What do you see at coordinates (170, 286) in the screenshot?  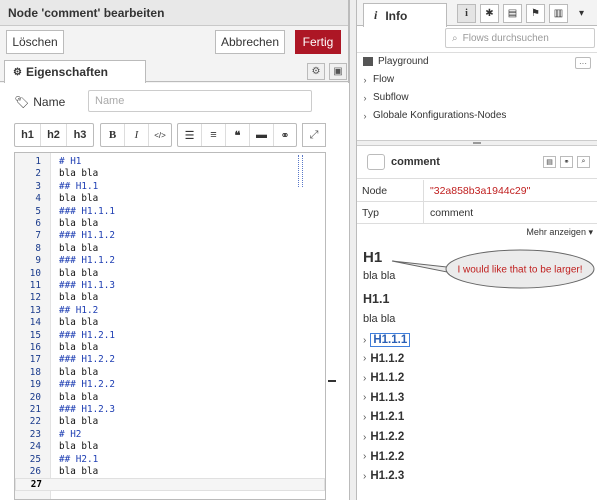 I see `code-line: 11 ### H1.1.3` at bounding box center [170, 286].